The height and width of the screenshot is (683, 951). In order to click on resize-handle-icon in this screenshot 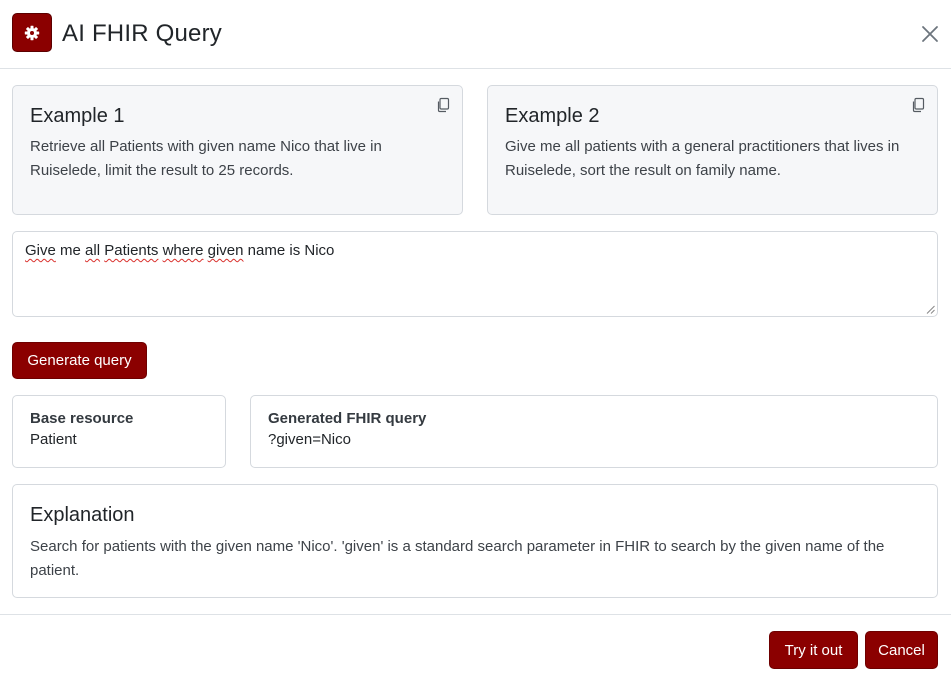, I will do `click(930, 309)`.